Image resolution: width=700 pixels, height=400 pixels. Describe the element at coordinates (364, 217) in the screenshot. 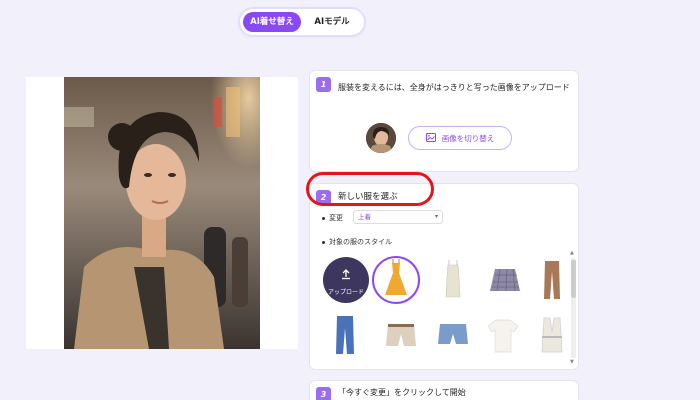

I see `garment-type-value: 上着` at that location.